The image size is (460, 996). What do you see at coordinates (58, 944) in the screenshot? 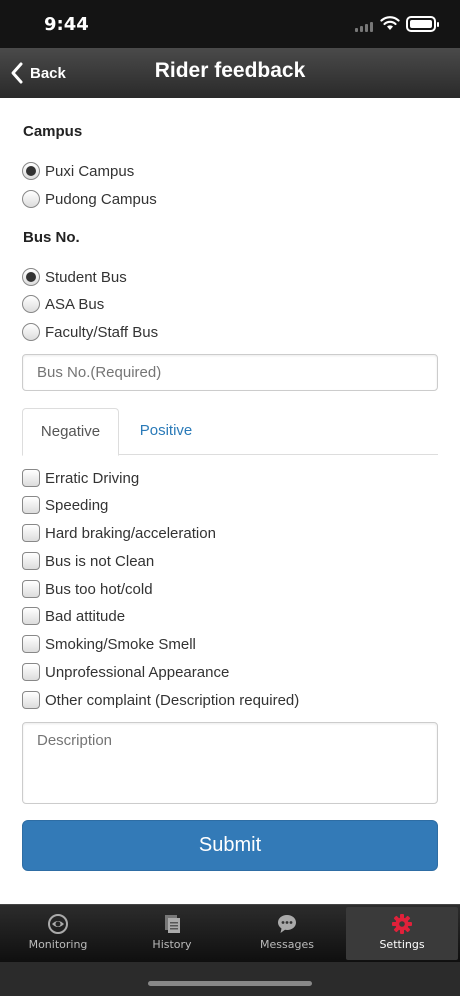
I see `tab-label: Monitoring` at bounding box center [58, 944].